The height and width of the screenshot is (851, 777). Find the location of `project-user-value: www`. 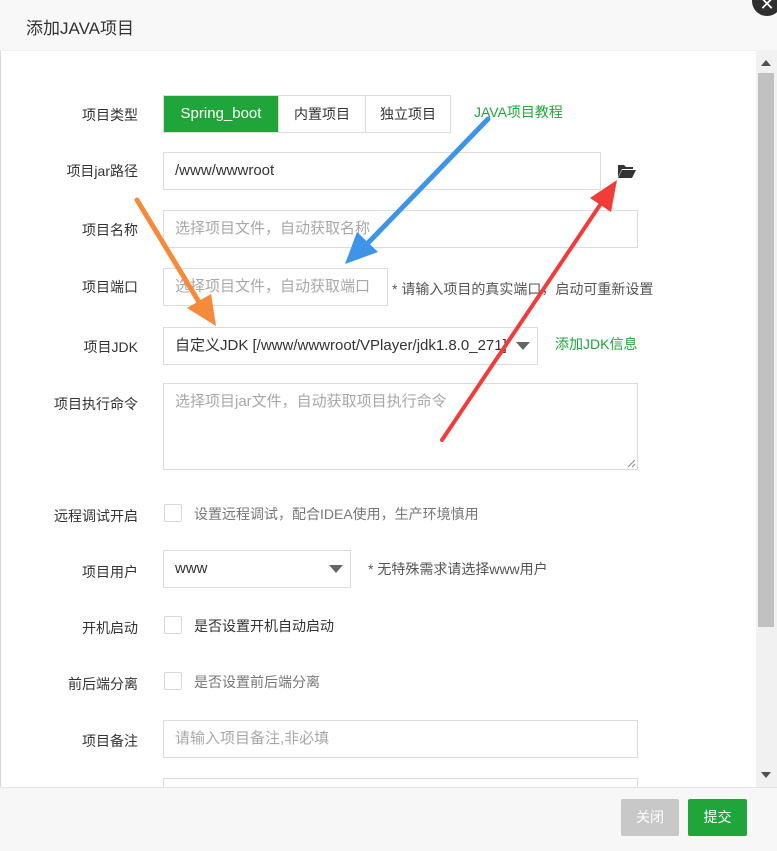

project-user-value: www is located at coordinates (191, 568).